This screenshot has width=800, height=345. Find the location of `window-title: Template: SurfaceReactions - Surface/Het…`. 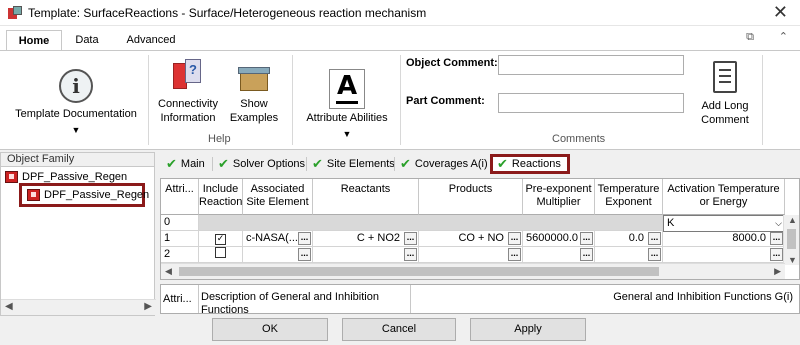

window-title: Template: SurfaceReactions - Surface/Het… is located at coordinates (227, 12).